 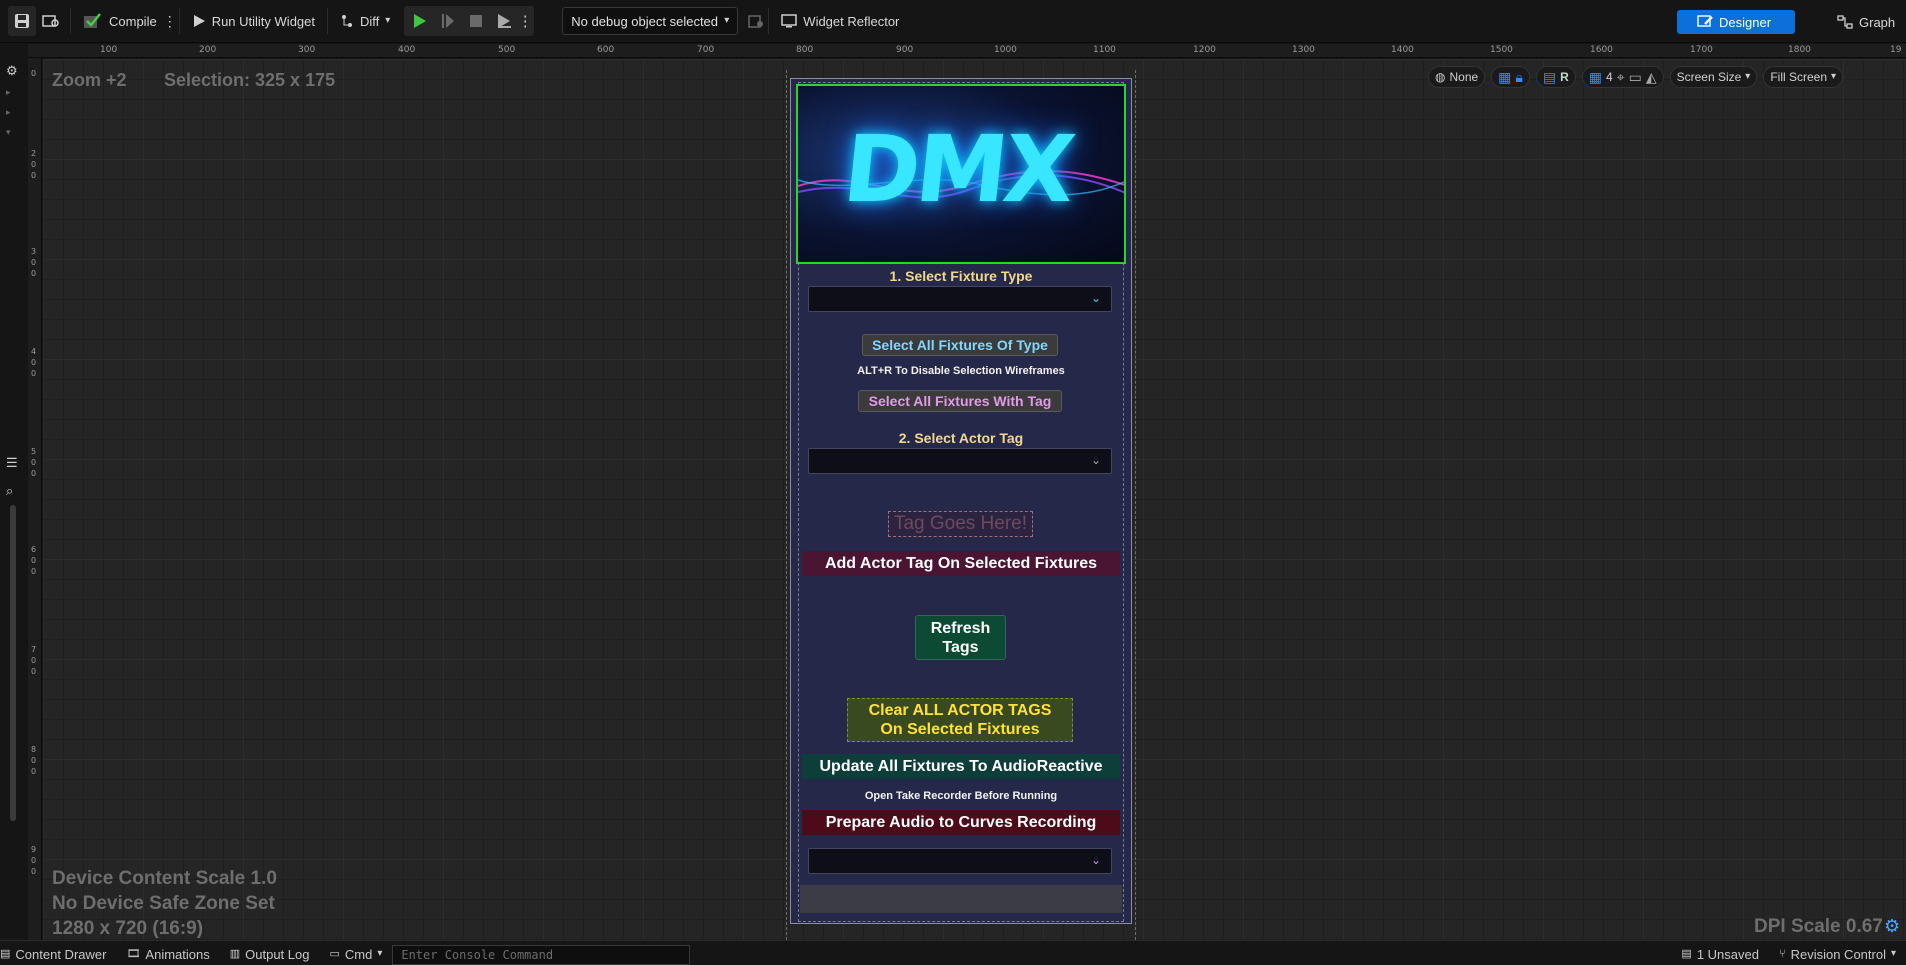 What do you see at coordinates (476, 21) in the screenshot?
I see `stop-icon` at bounding box center [476, 21].